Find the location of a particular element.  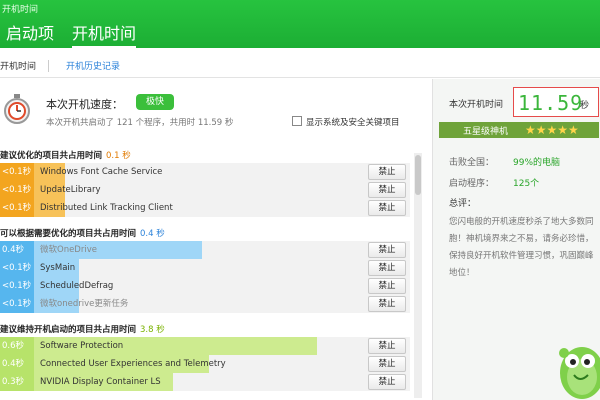

rank-label: 五星级神机 is located at coordinates (486, 132).